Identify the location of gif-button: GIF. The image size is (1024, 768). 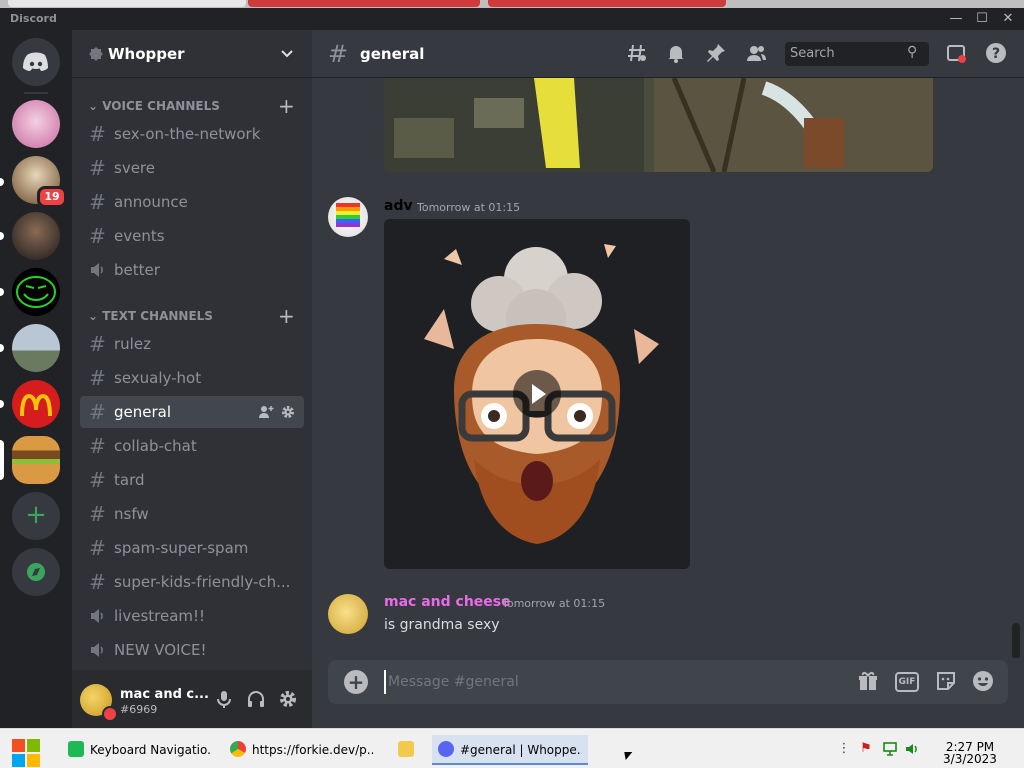
(907, 682).